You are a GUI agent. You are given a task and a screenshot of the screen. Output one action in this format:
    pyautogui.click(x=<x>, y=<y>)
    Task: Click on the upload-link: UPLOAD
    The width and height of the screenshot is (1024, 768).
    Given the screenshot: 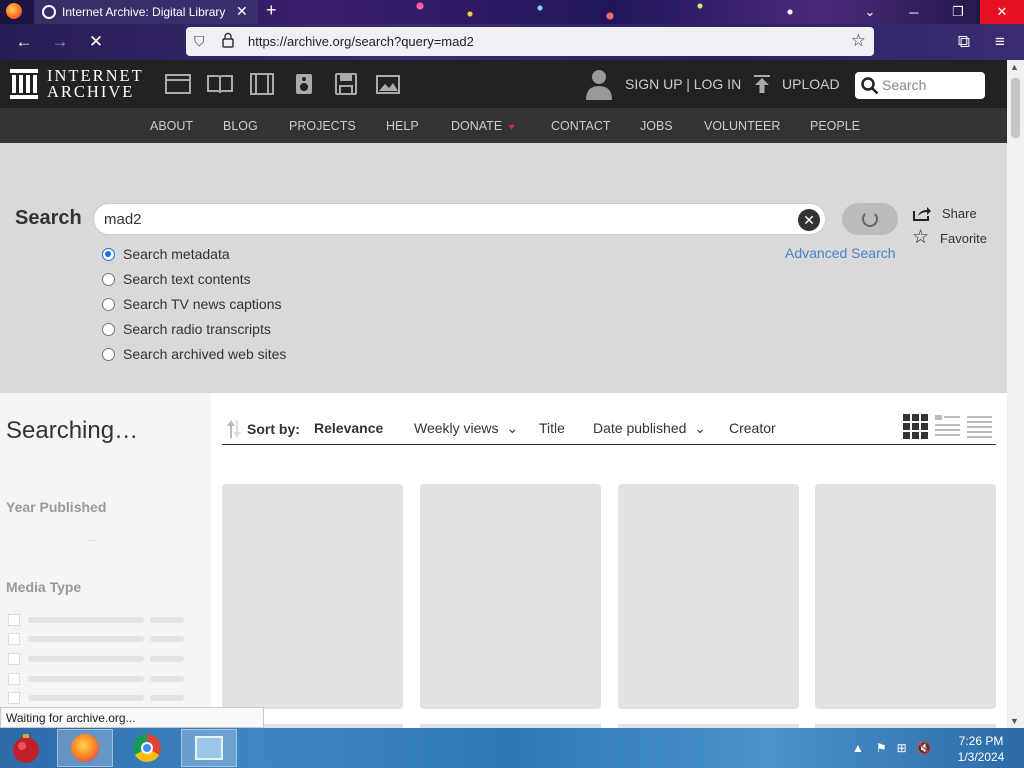 What is the action you would take?
    pyautogui.click(x=796, y=84)
    